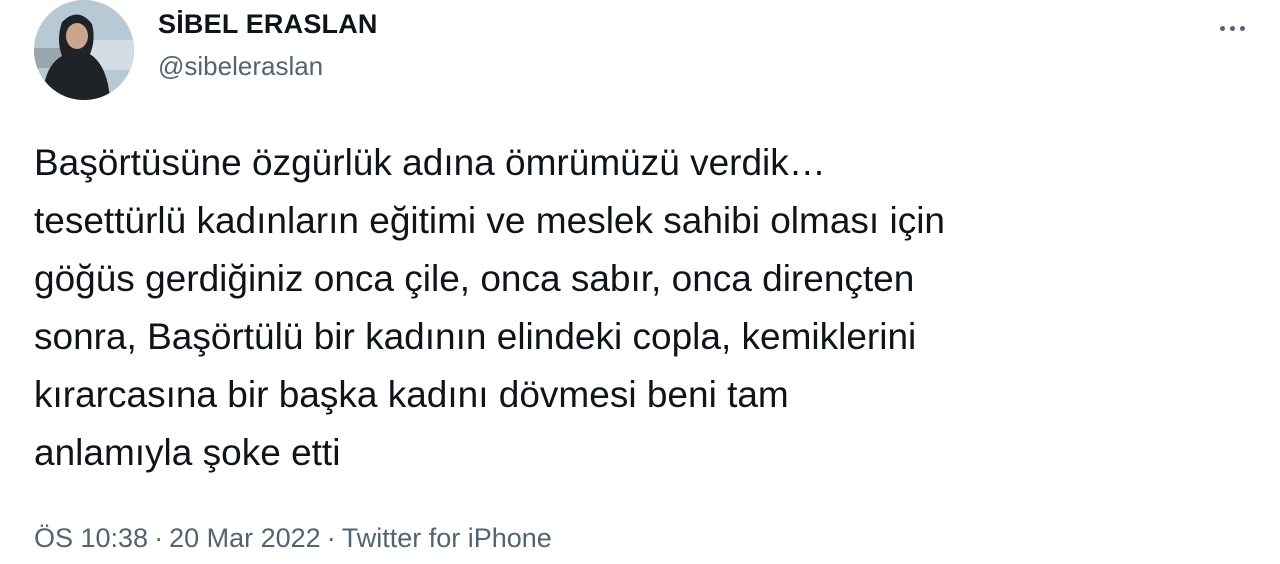 This screenshot has width=1280, height=564. I want to click on more-options-button, so click(1232, 28).